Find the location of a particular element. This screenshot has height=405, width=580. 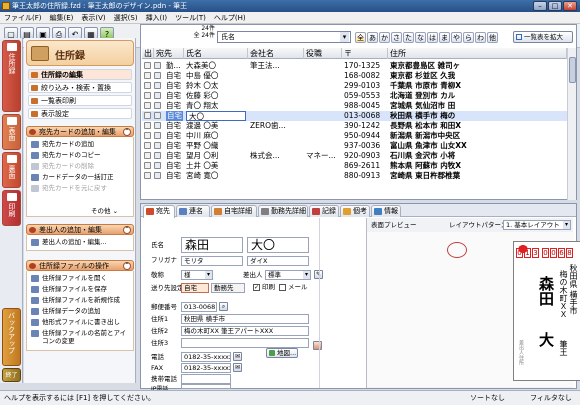

furigana-last-field: モリタ is located at coordinates (212, 261).